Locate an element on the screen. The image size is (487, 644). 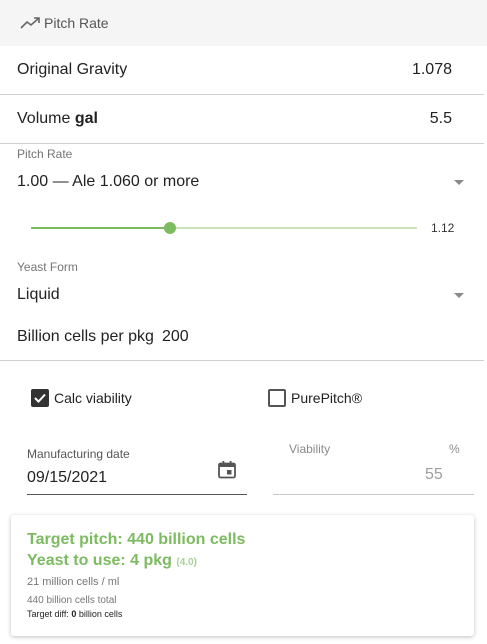
volume-label-text: Volume is located at coordinates (44, 118).